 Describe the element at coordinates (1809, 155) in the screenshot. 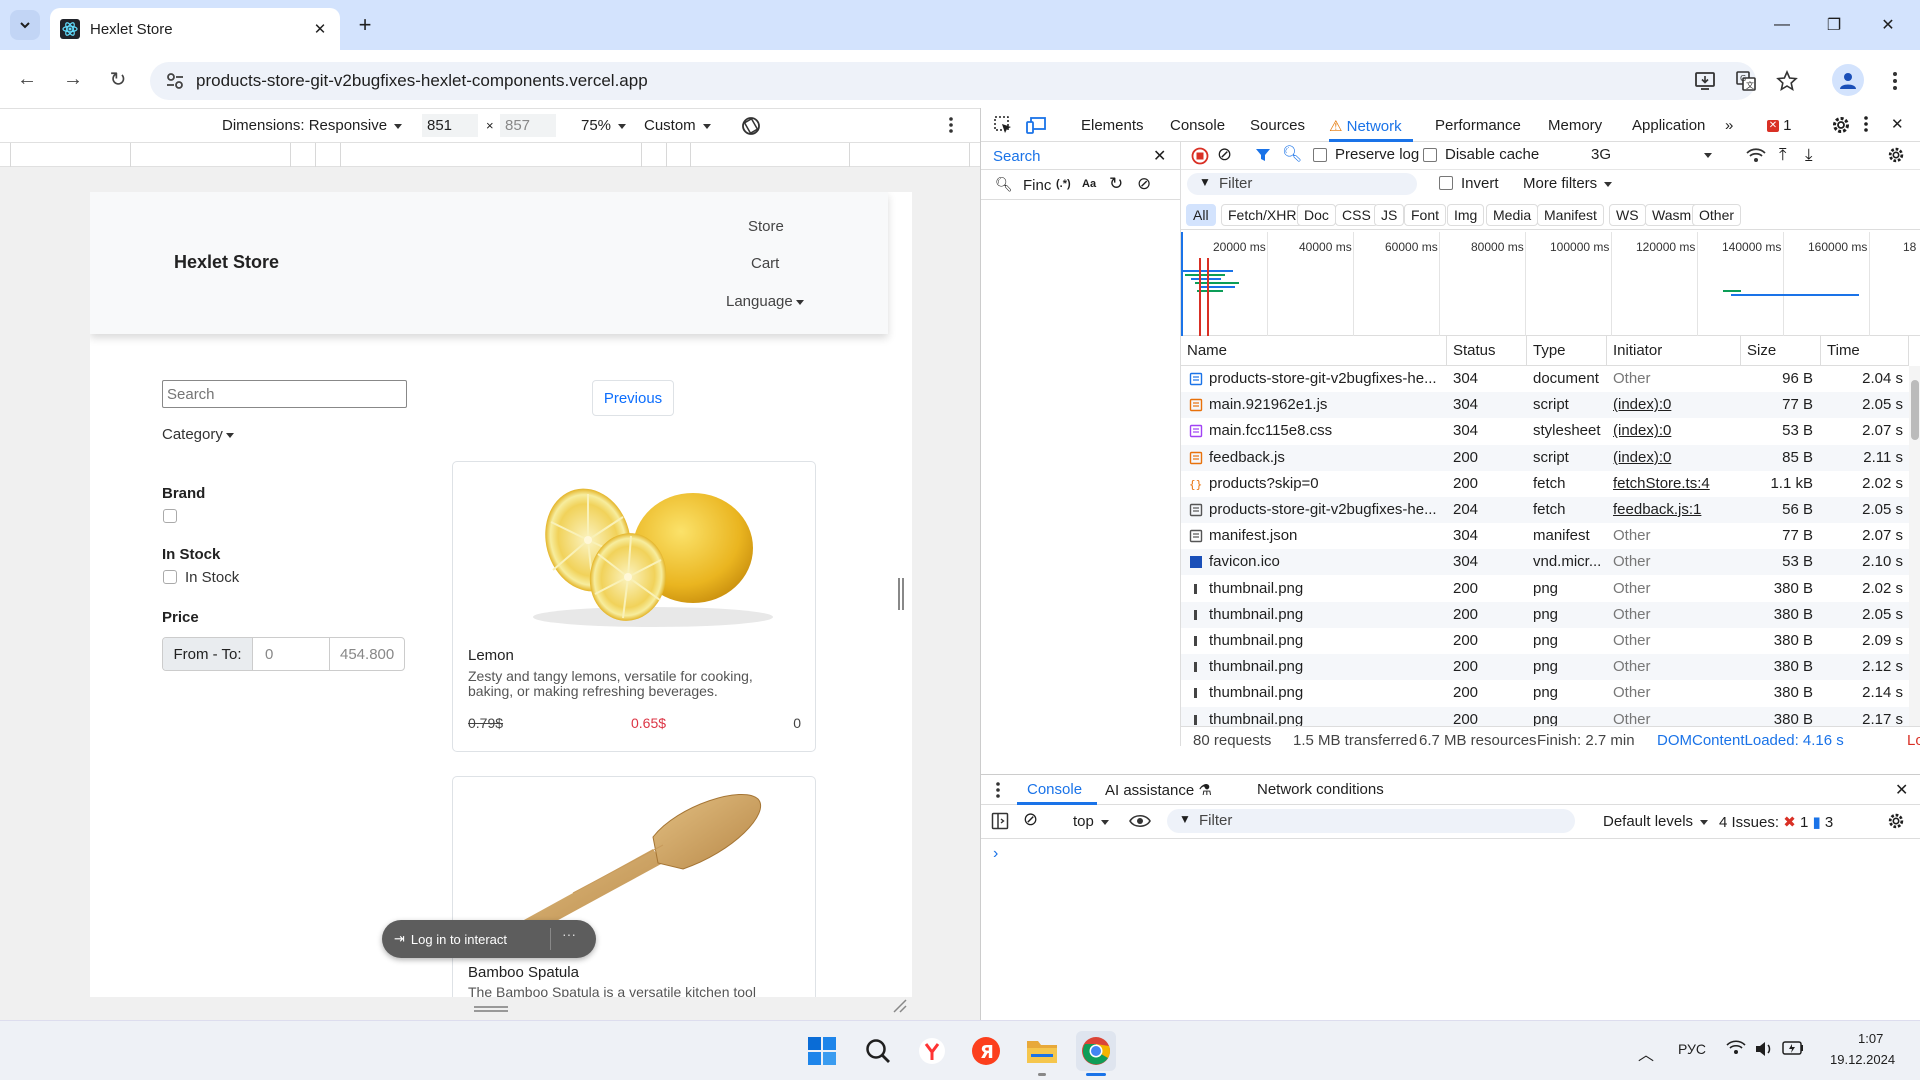

I see `export-har-icon: ⤓` at that location.